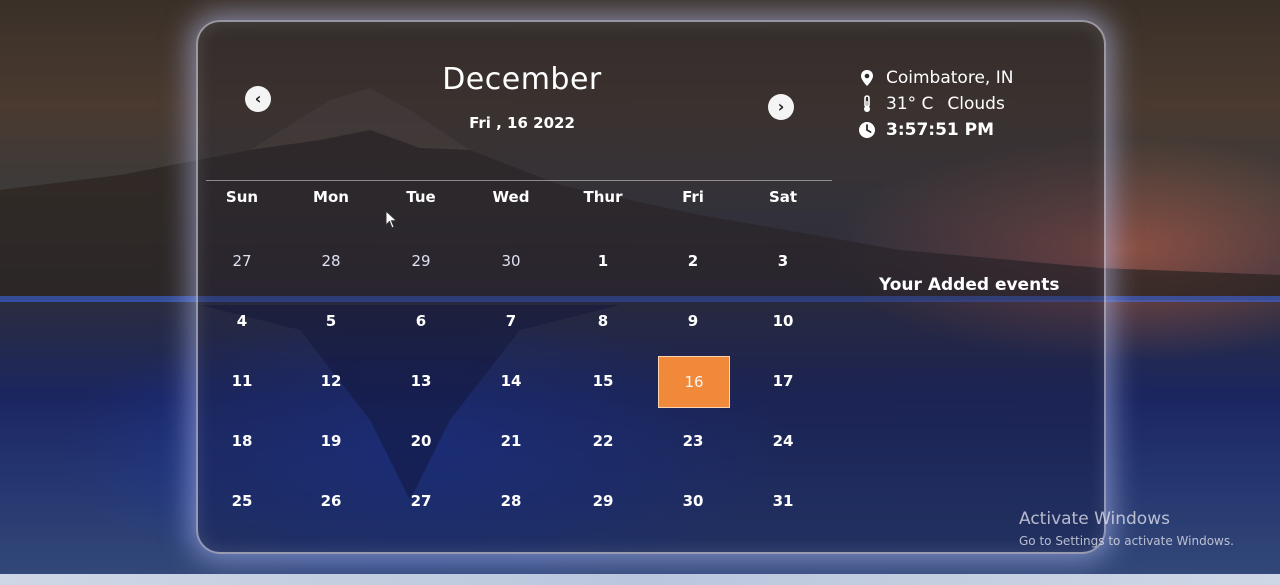 The width and height of the screenshot is (1280, 585). Describe the element at coordinates (331, 381) in the screenshot. I see `calendar-day: 12` at that location.